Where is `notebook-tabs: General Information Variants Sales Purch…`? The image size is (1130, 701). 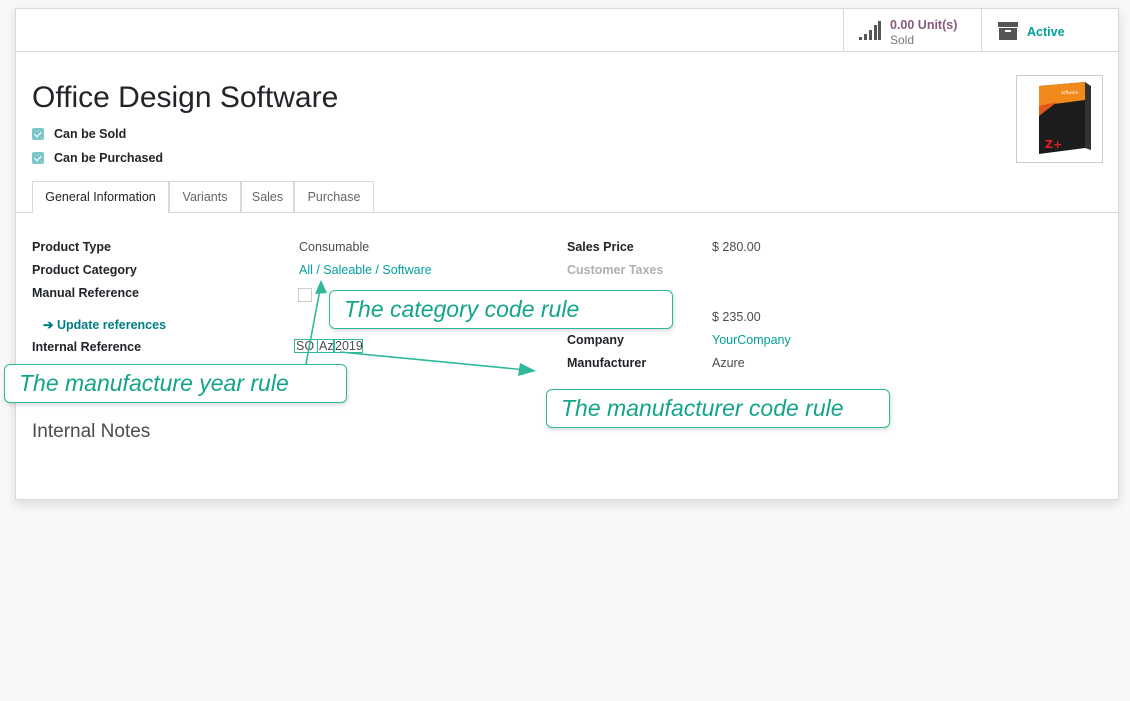 notebook-tabs: General Information Variants Sales Purch… is located at coordinates (567, 197).